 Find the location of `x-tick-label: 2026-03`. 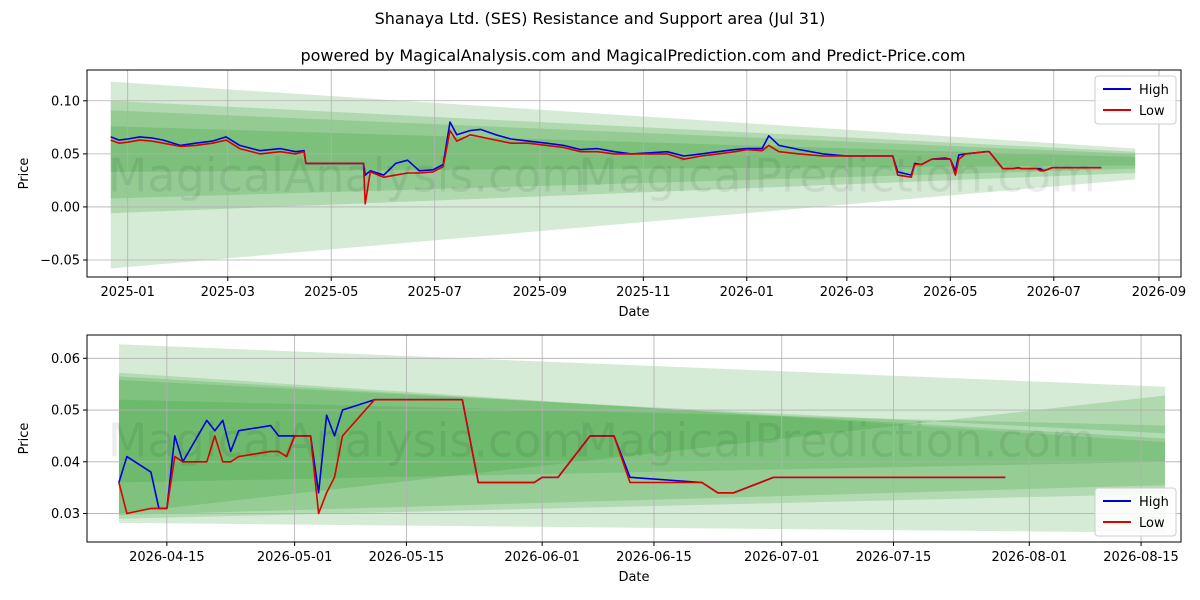

x-tick-label: 2026-03 is located at coordinates (847, 292).